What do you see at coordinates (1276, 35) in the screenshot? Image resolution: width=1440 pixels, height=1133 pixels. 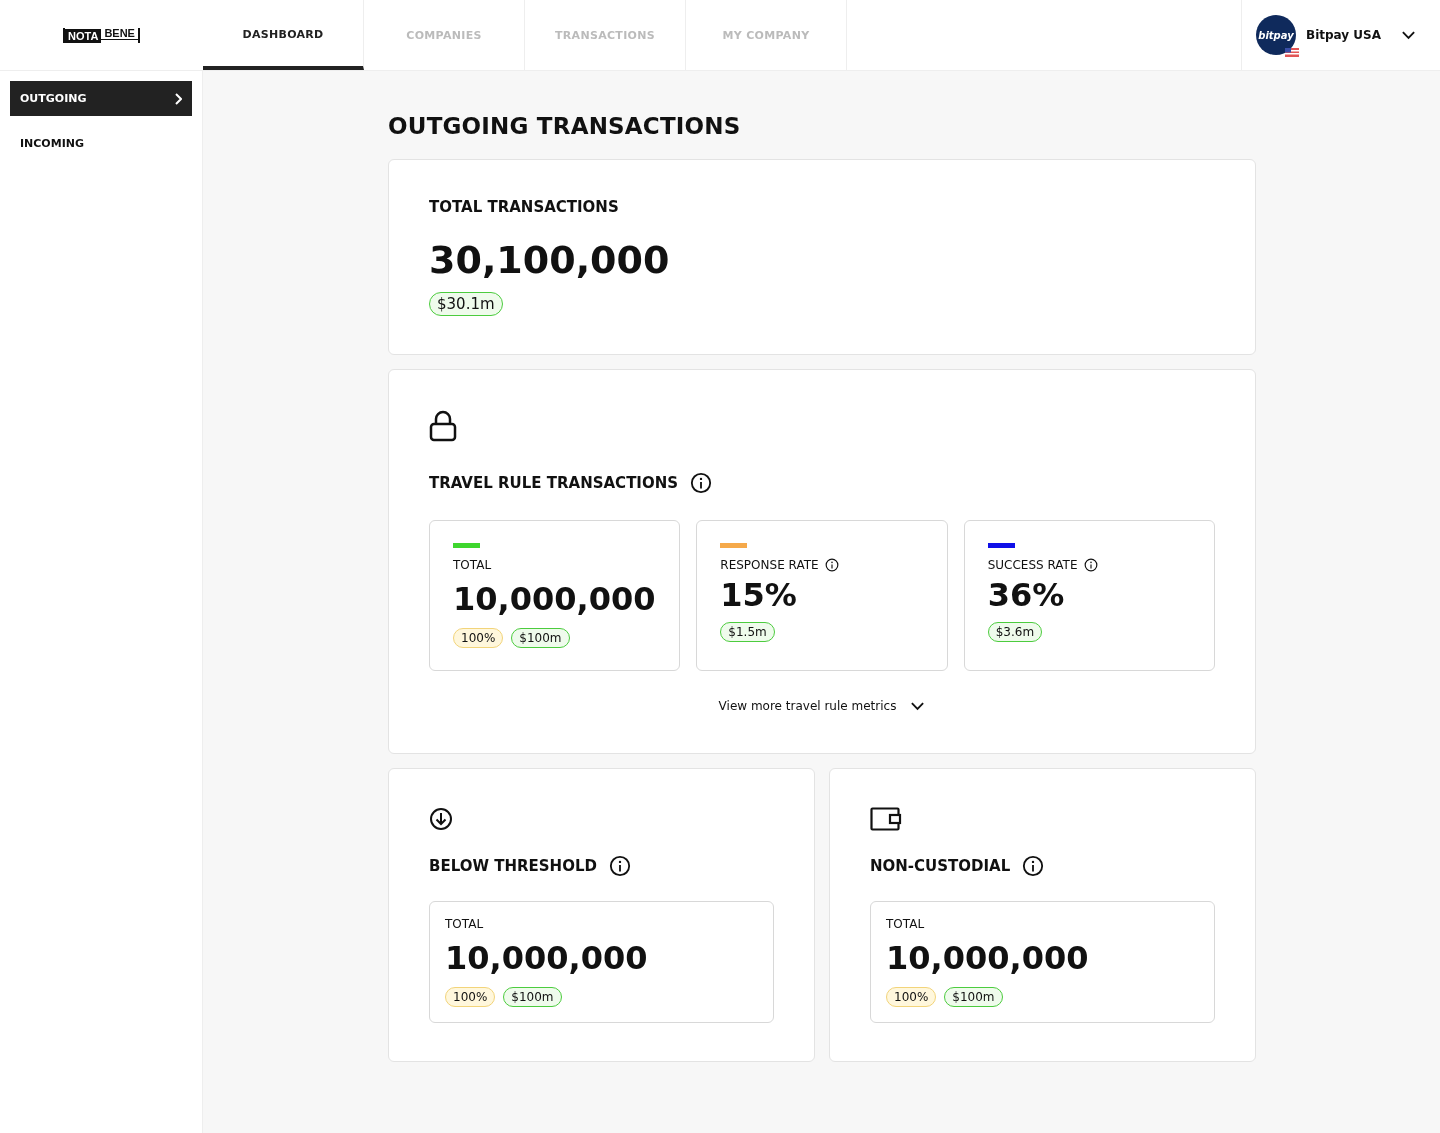 I see `company-avatar: bitpay` at bounding box center [1276, 35].